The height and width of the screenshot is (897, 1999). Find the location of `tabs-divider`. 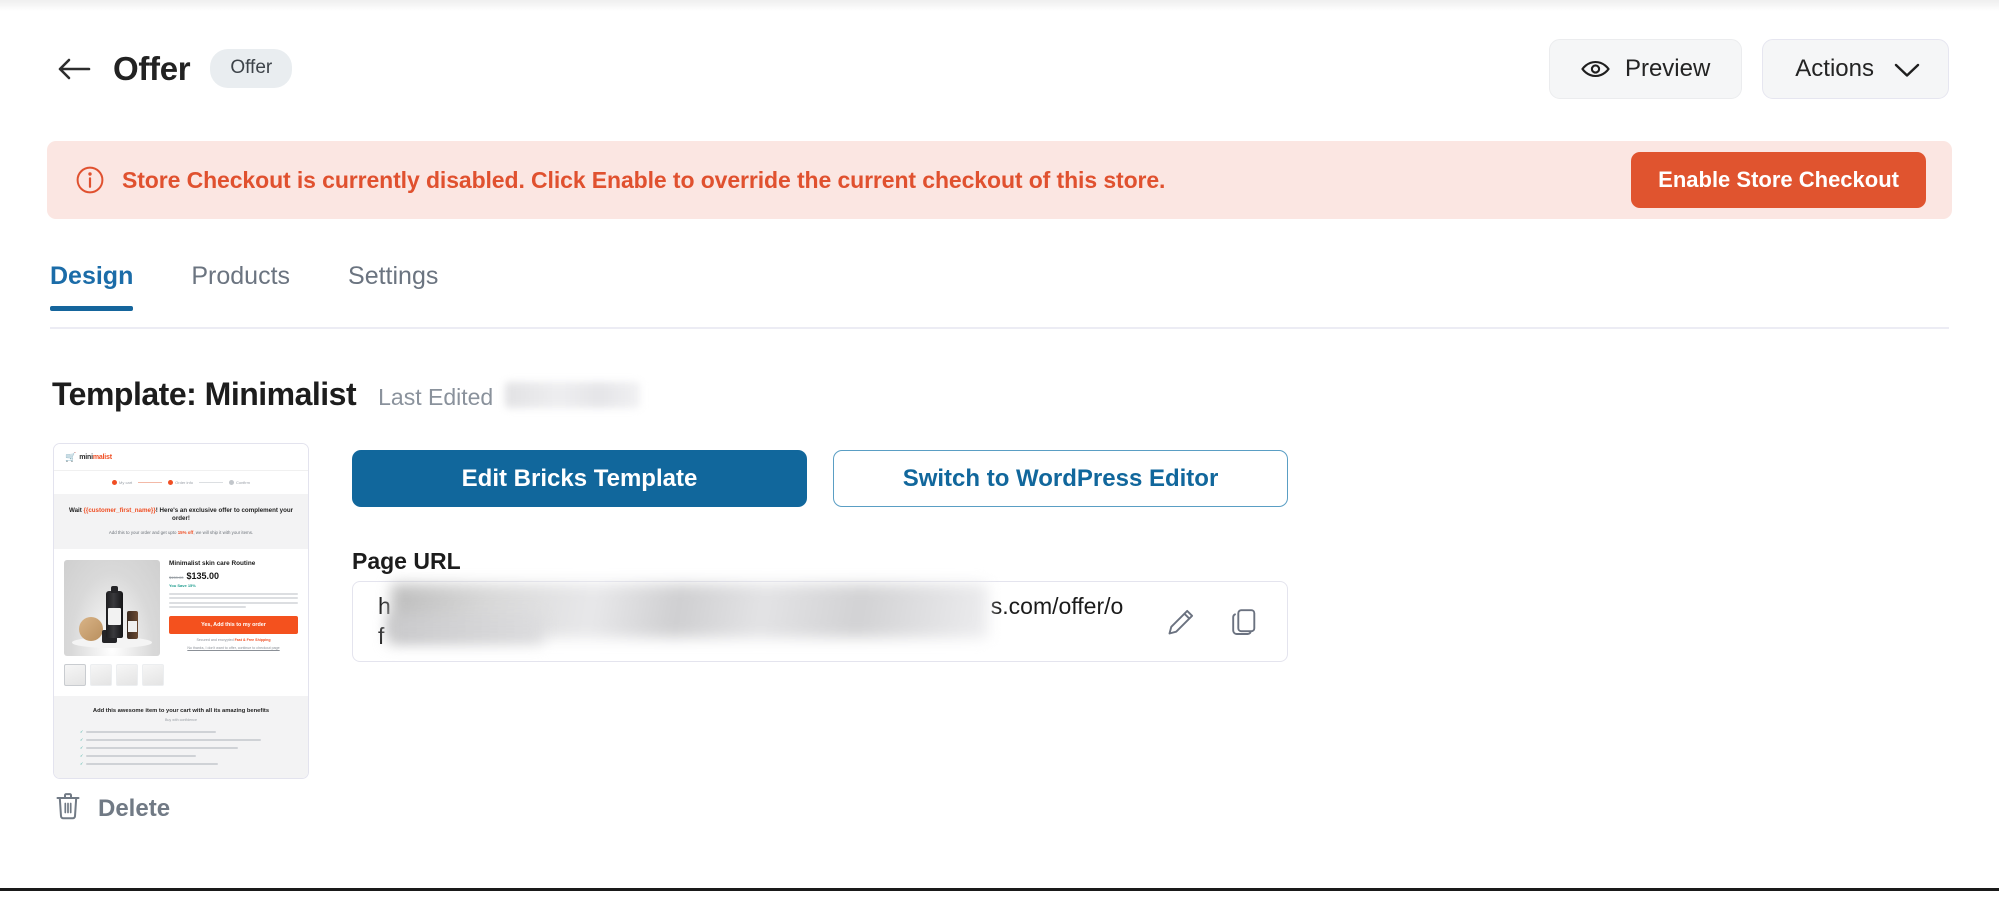

tabs-divider is located at coordinates (999, 328).